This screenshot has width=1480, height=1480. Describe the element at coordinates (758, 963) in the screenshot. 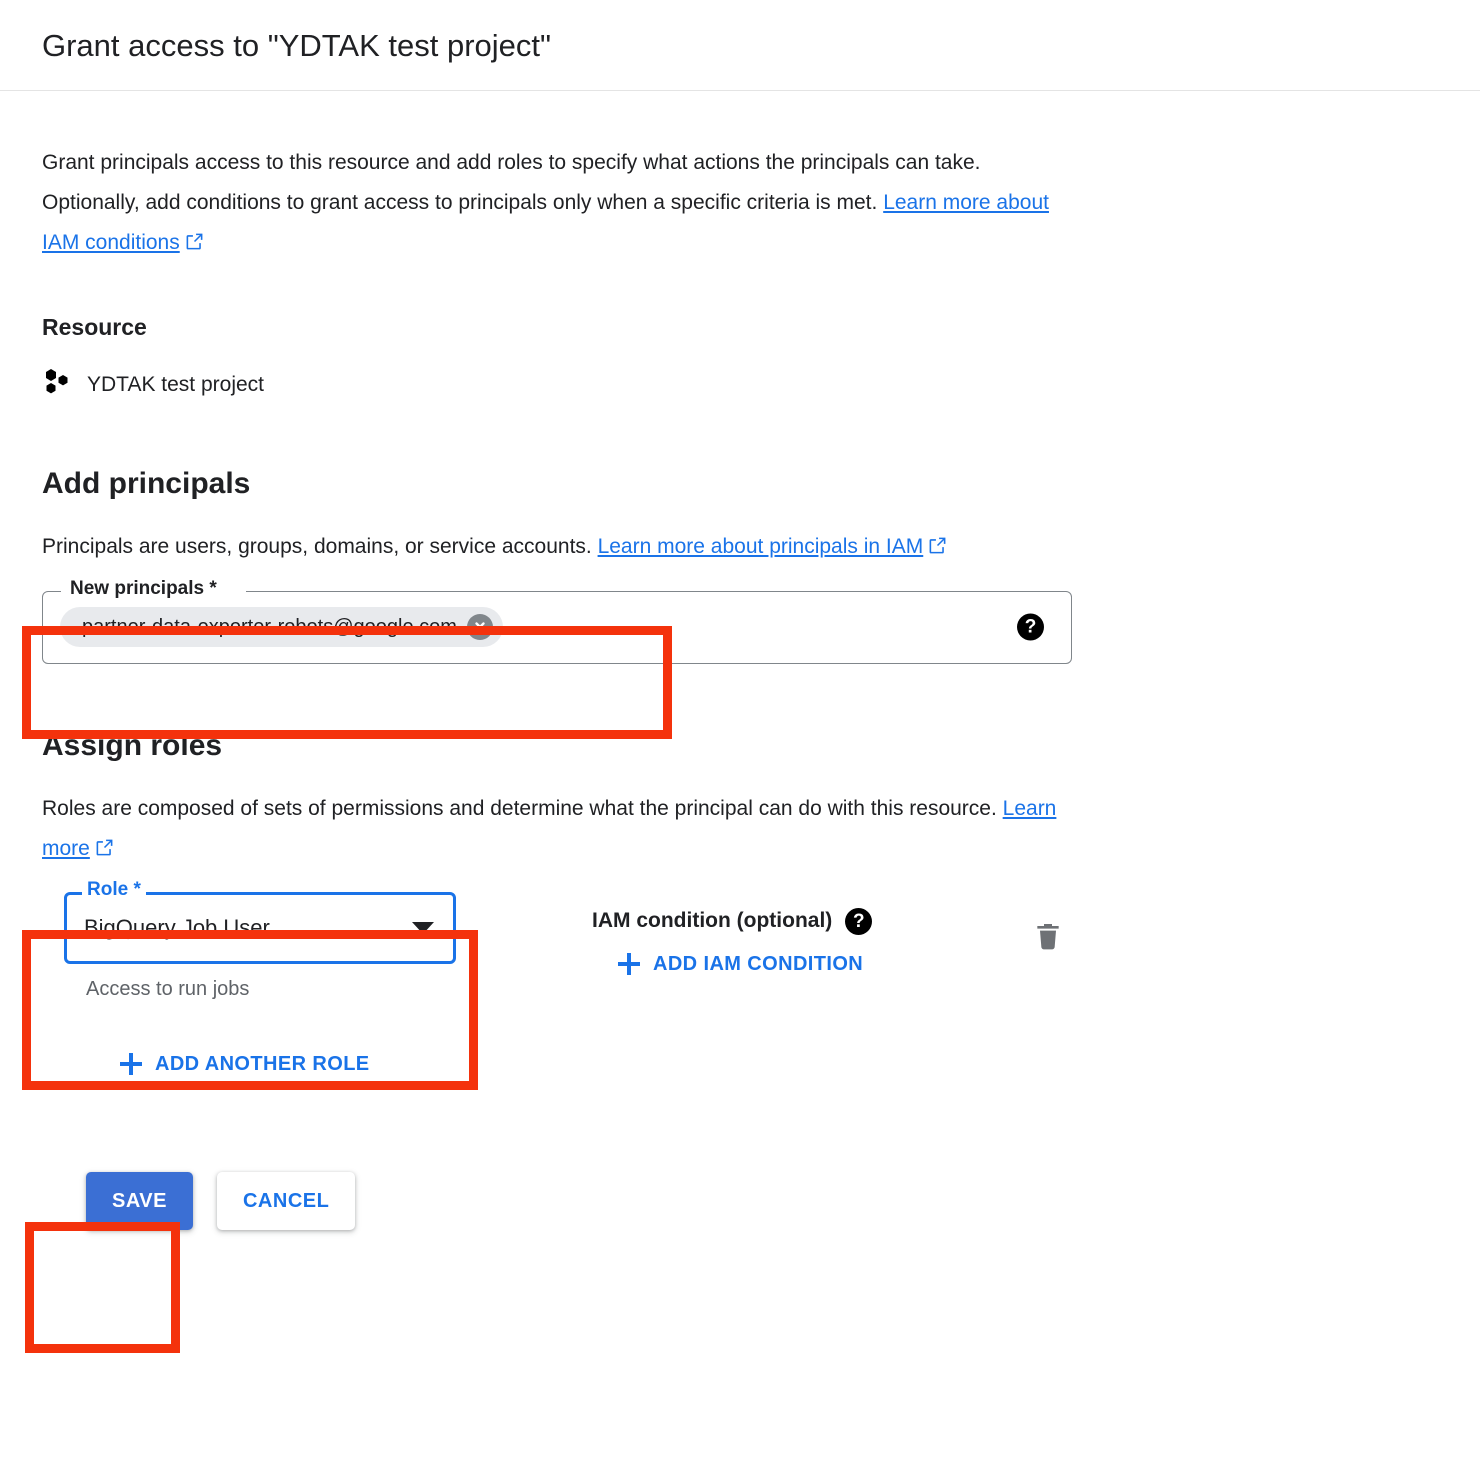

I see `add-iam-condition-label: ADD IAM CONDITION` at that location.